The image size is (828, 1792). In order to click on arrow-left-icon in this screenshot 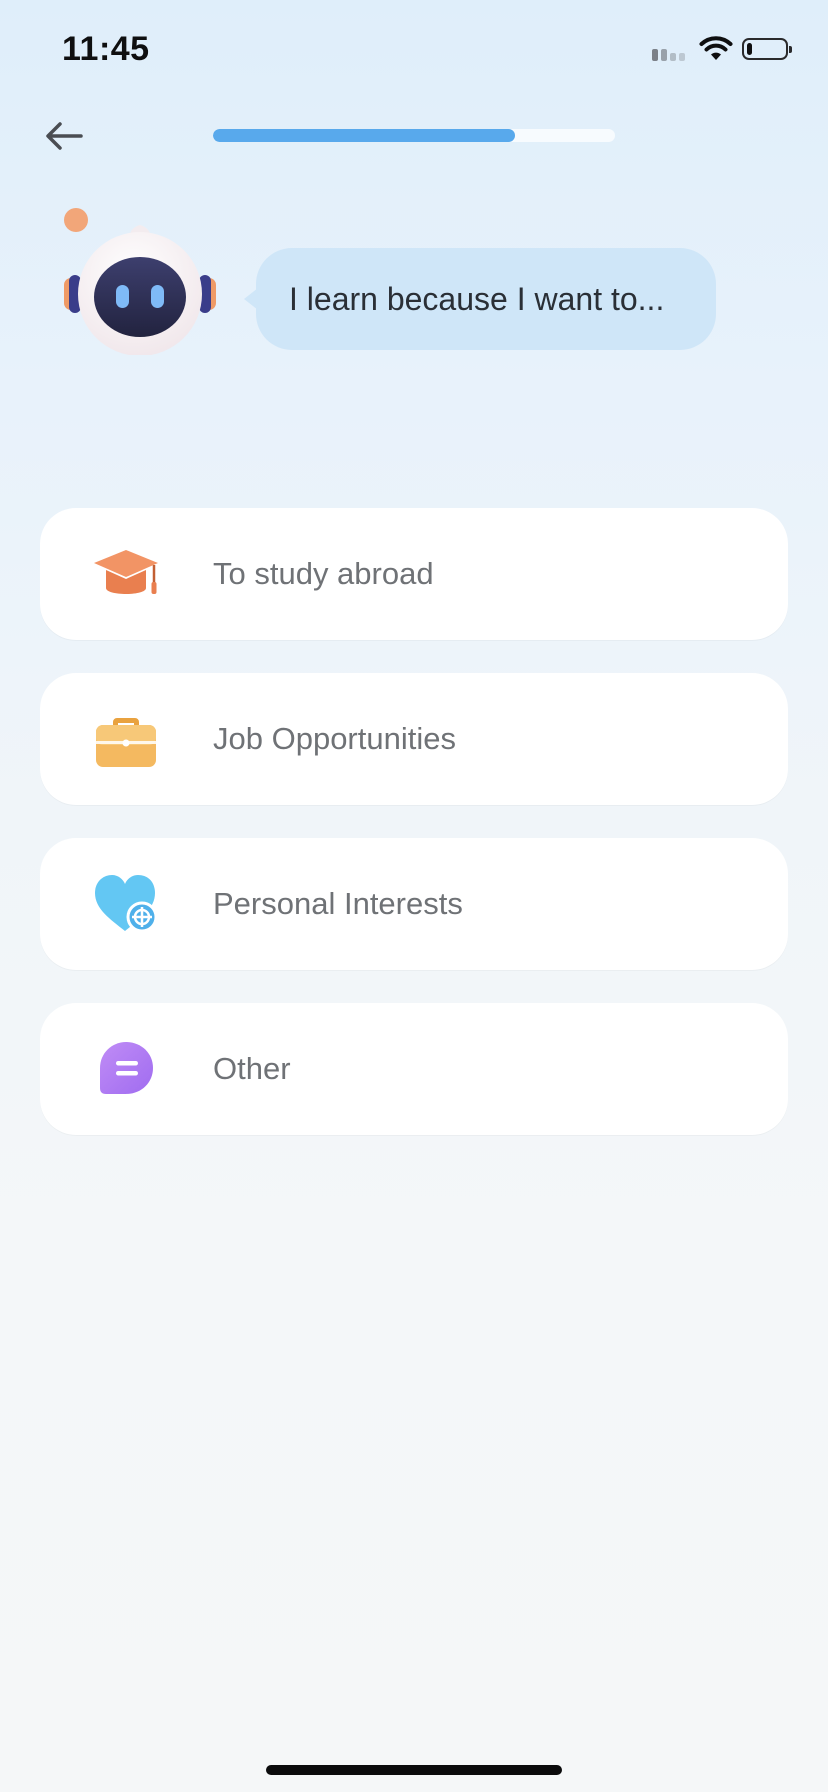, I will do `click(64, 136)`.